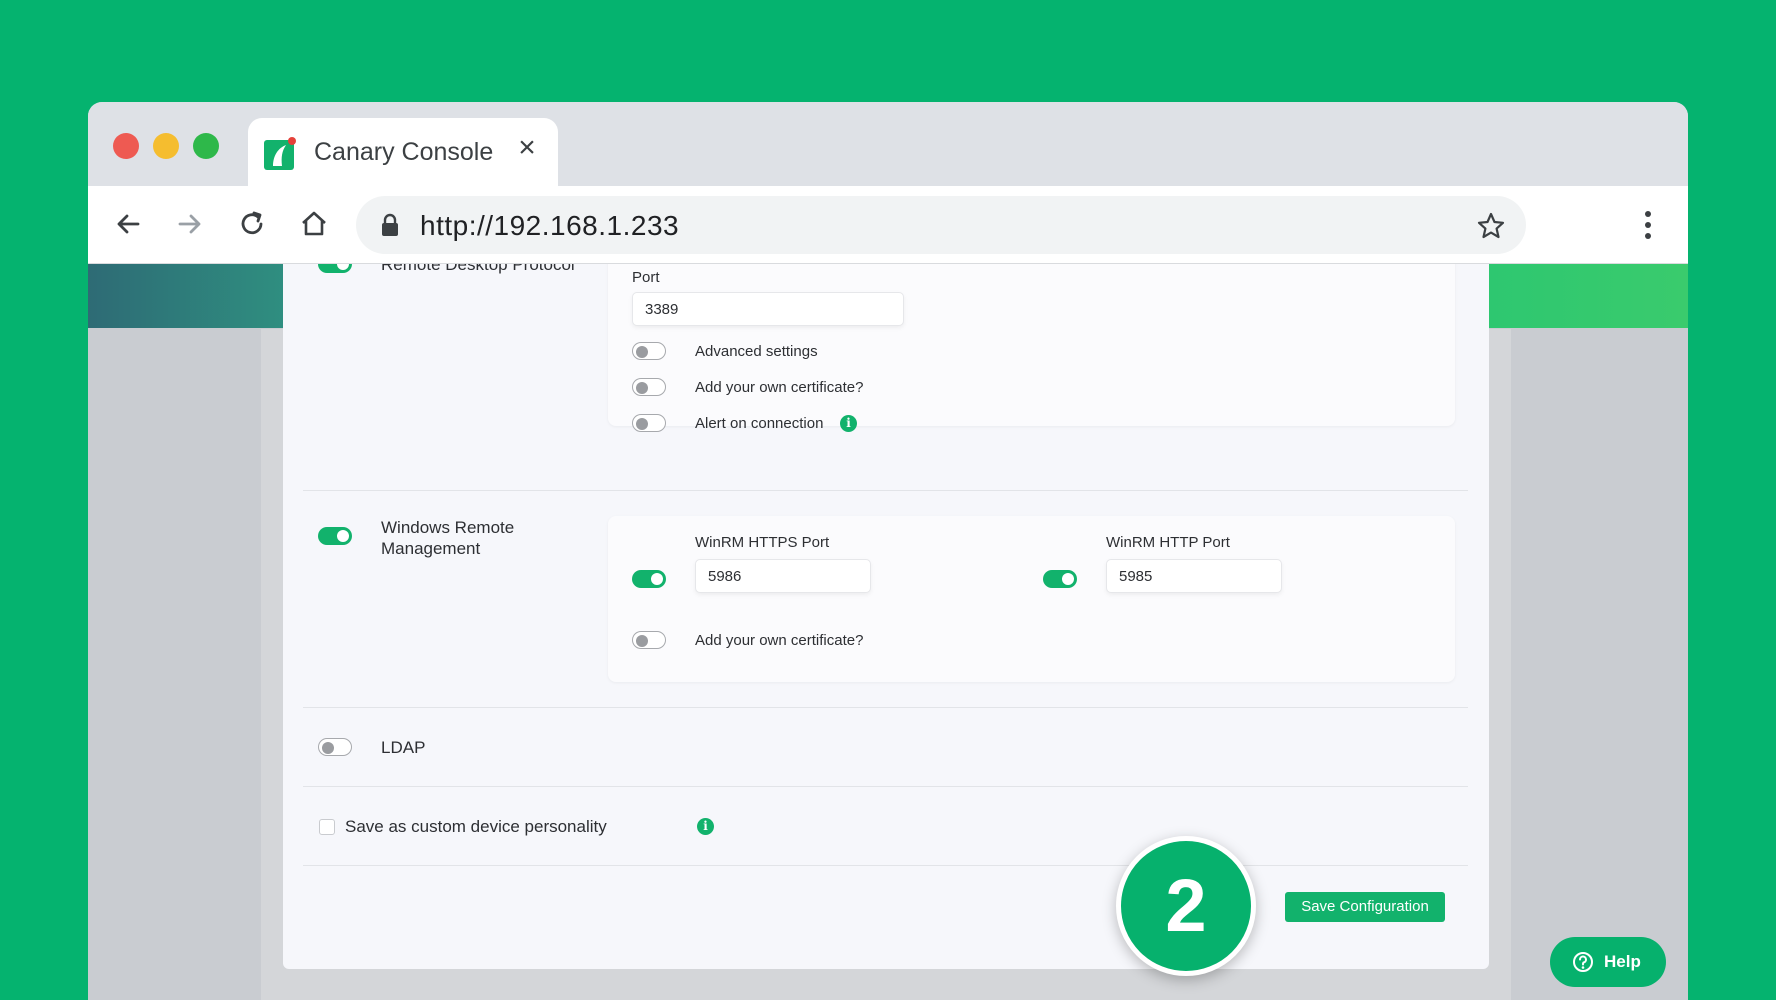 This screenshot has width=1776, height=1000. What do you see at coordinates (649, 640) in the screenshot?
I see `winrm-certificate-toggle` at bounding box center [649, 640].